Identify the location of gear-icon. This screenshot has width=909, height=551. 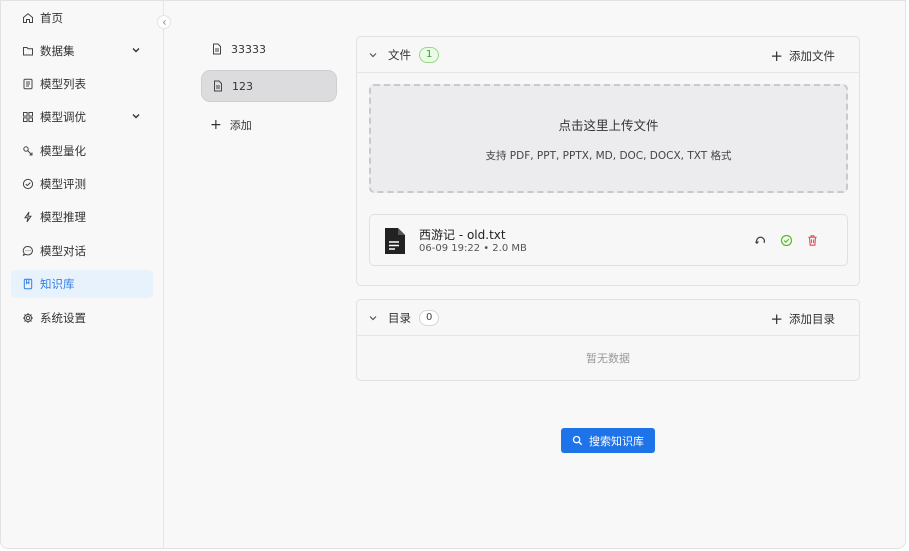
(27, 318).